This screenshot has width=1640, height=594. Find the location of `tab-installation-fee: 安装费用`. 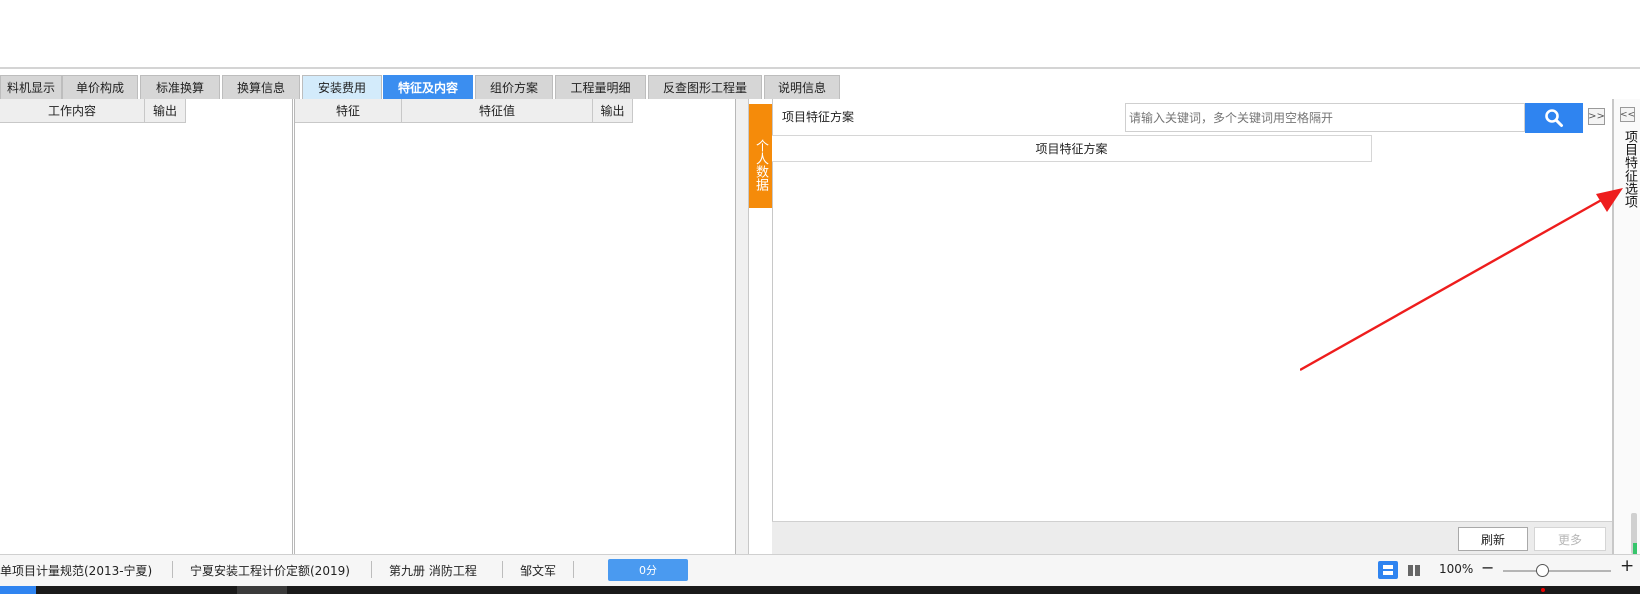

tab-installation-fee: 安装费用 is located at coordinates (342, 87).